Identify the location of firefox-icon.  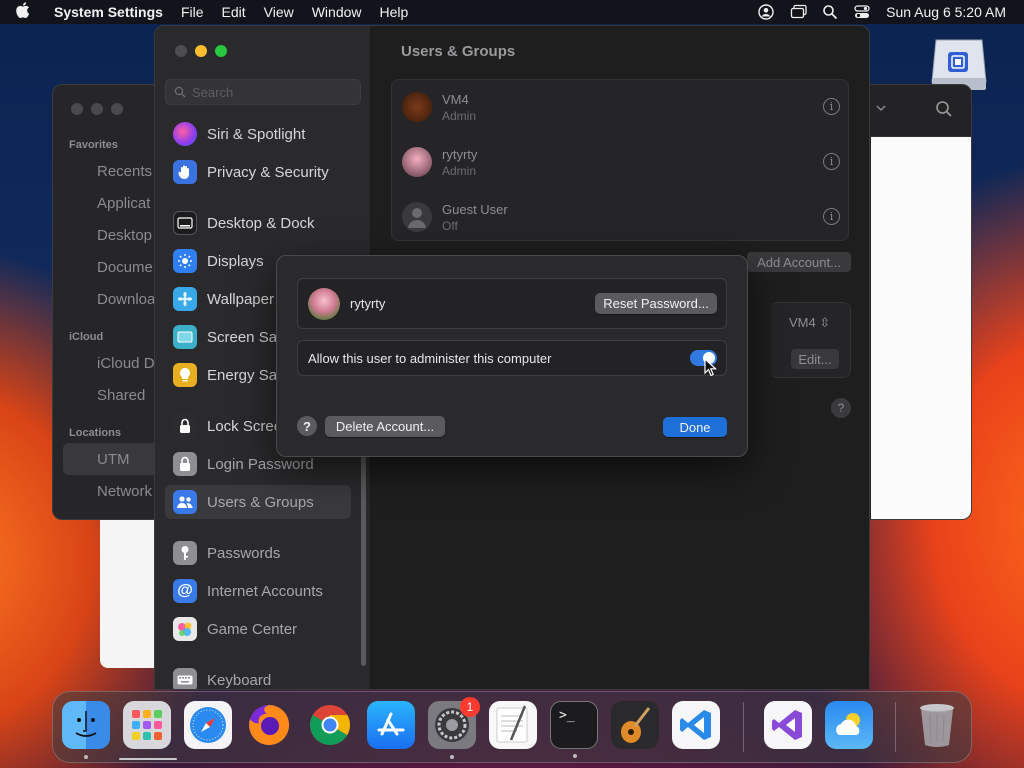
(269, 725).